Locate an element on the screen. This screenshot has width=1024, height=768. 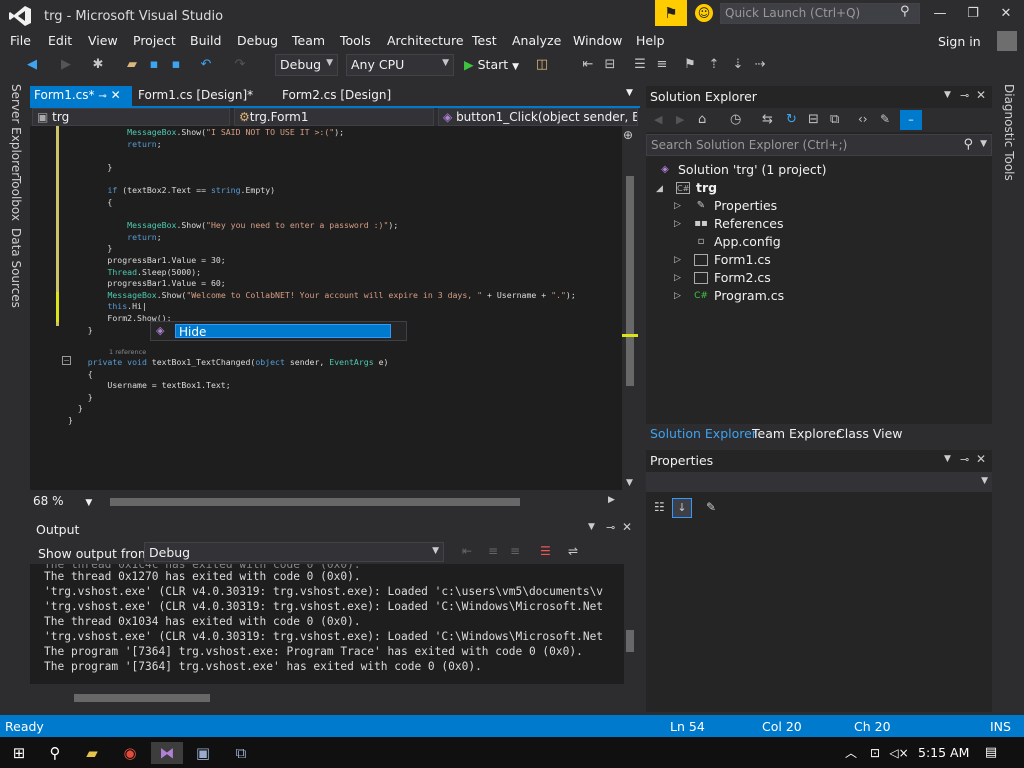
menu-project: Project is located at coordinates (154, 40).